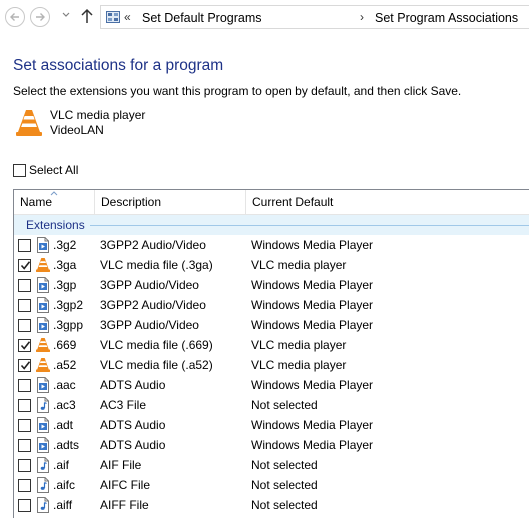  I want to click on breadcrumb-set-program-associations: Set Program Associations, so click(446, 18).